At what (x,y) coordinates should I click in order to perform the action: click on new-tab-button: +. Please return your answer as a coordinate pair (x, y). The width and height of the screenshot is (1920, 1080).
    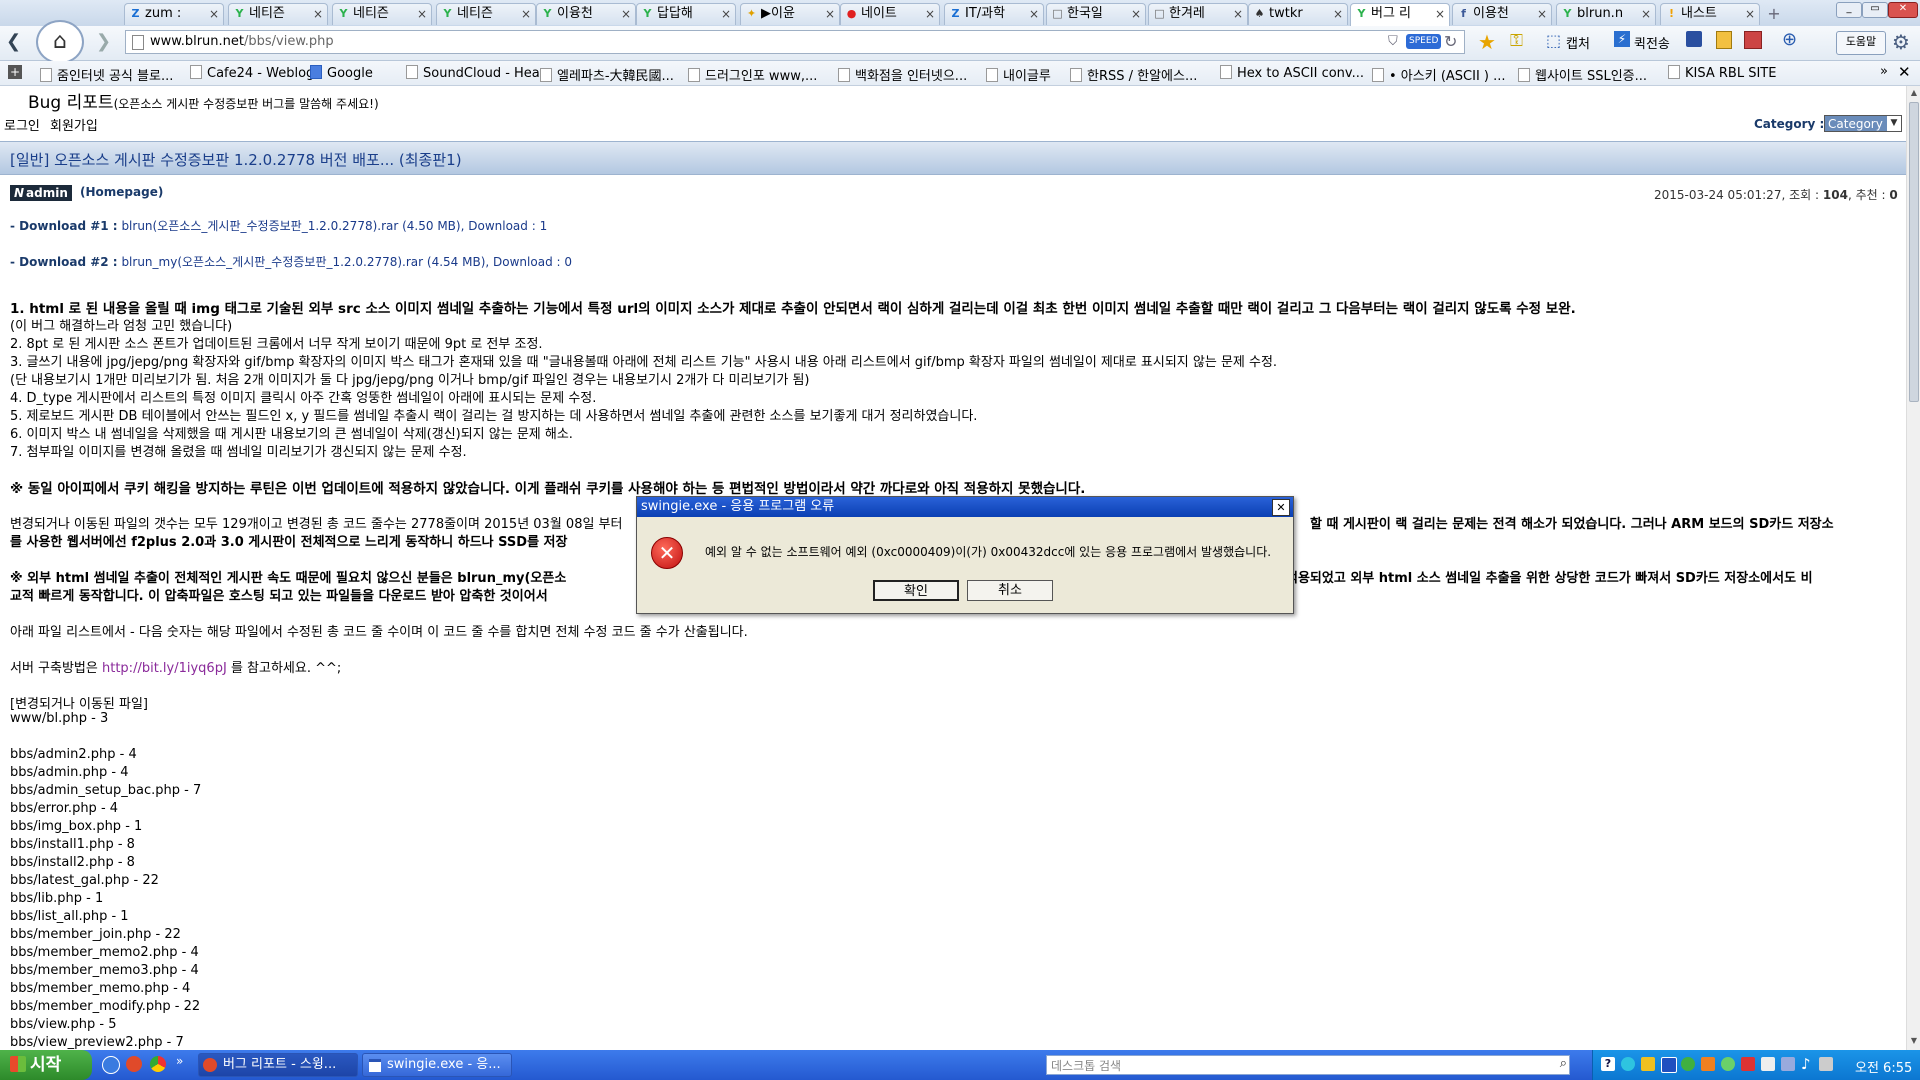
    Looking at the image, I should click on (1774, 14).